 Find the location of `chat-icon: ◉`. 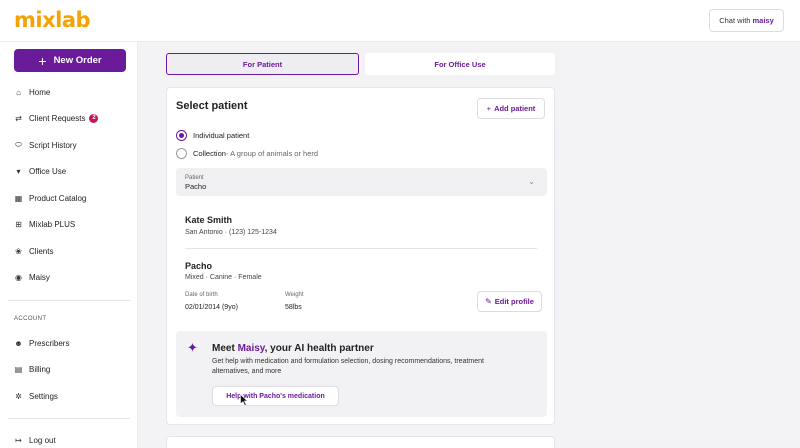

chat-icon: ◉ is located at coordinates (18, 277).